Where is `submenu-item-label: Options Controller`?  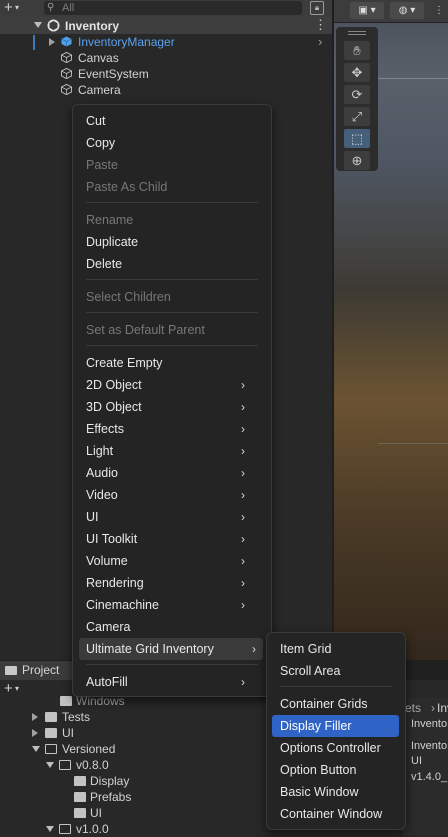
submenu-item-label: Options Controller is located at coordinates (330, 748).